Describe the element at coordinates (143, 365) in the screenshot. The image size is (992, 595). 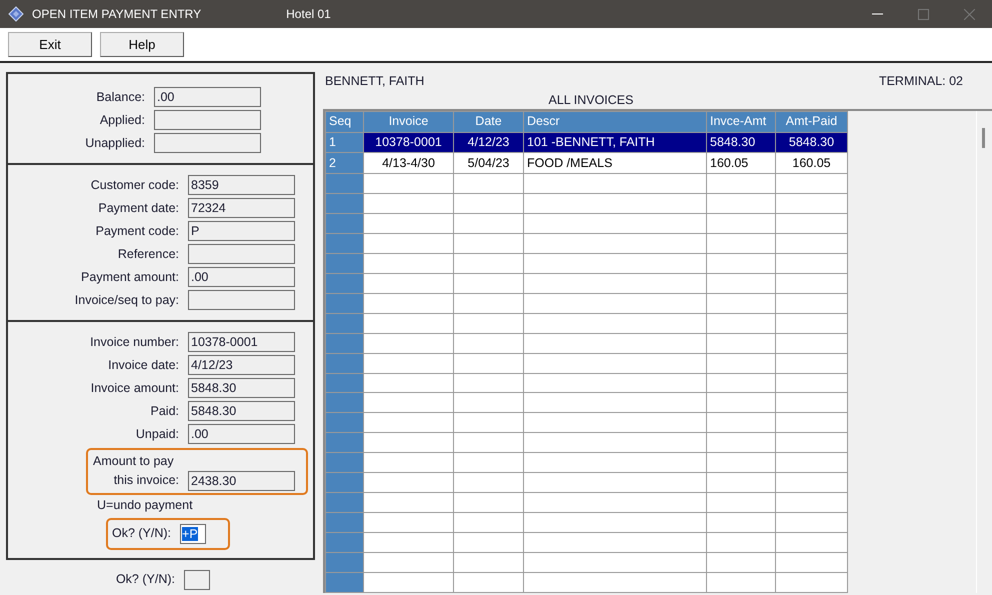
I see `field-label: Invoice date:` at that location.